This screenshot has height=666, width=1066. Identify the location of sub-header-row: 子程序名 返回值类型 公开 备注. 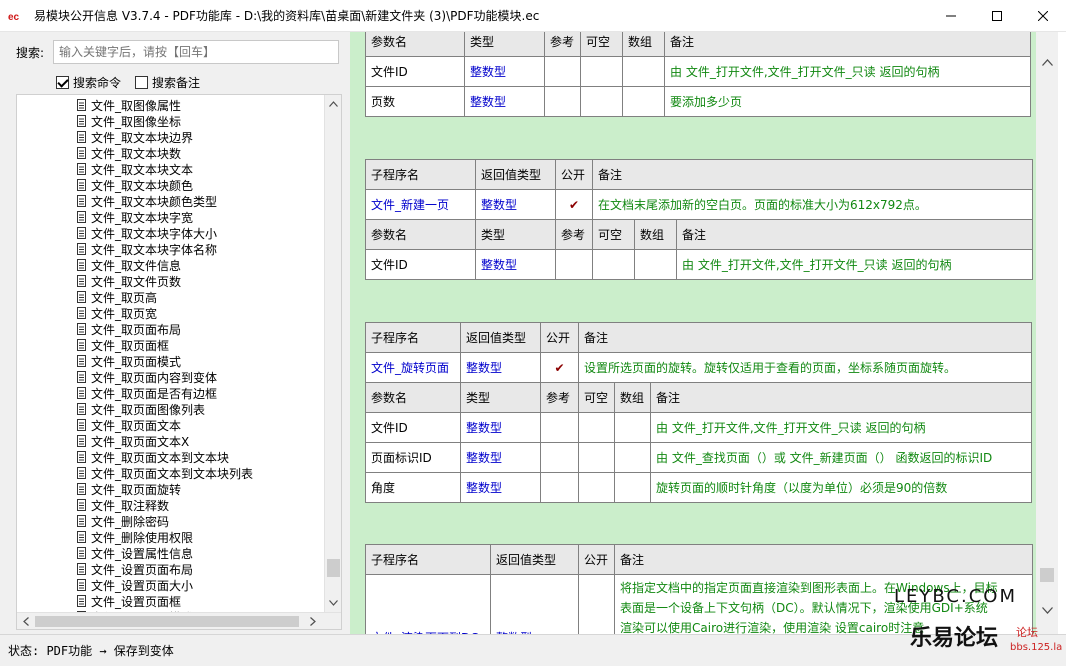
(699, 559).